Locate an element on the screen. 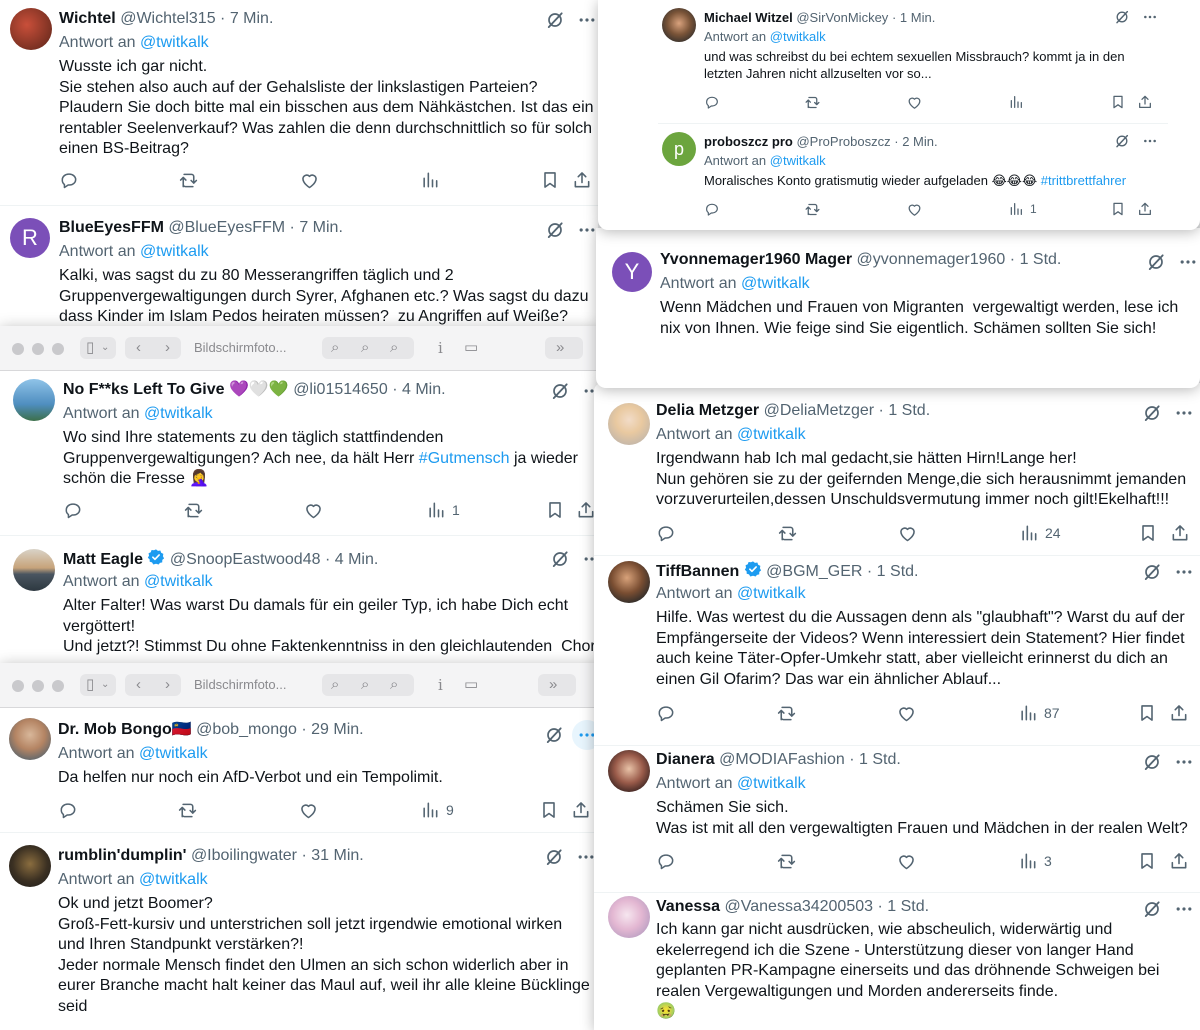 This screenshot has width=1200, height=1030. author-handle: @MODIAFashion is located at coordinates (782, 759).